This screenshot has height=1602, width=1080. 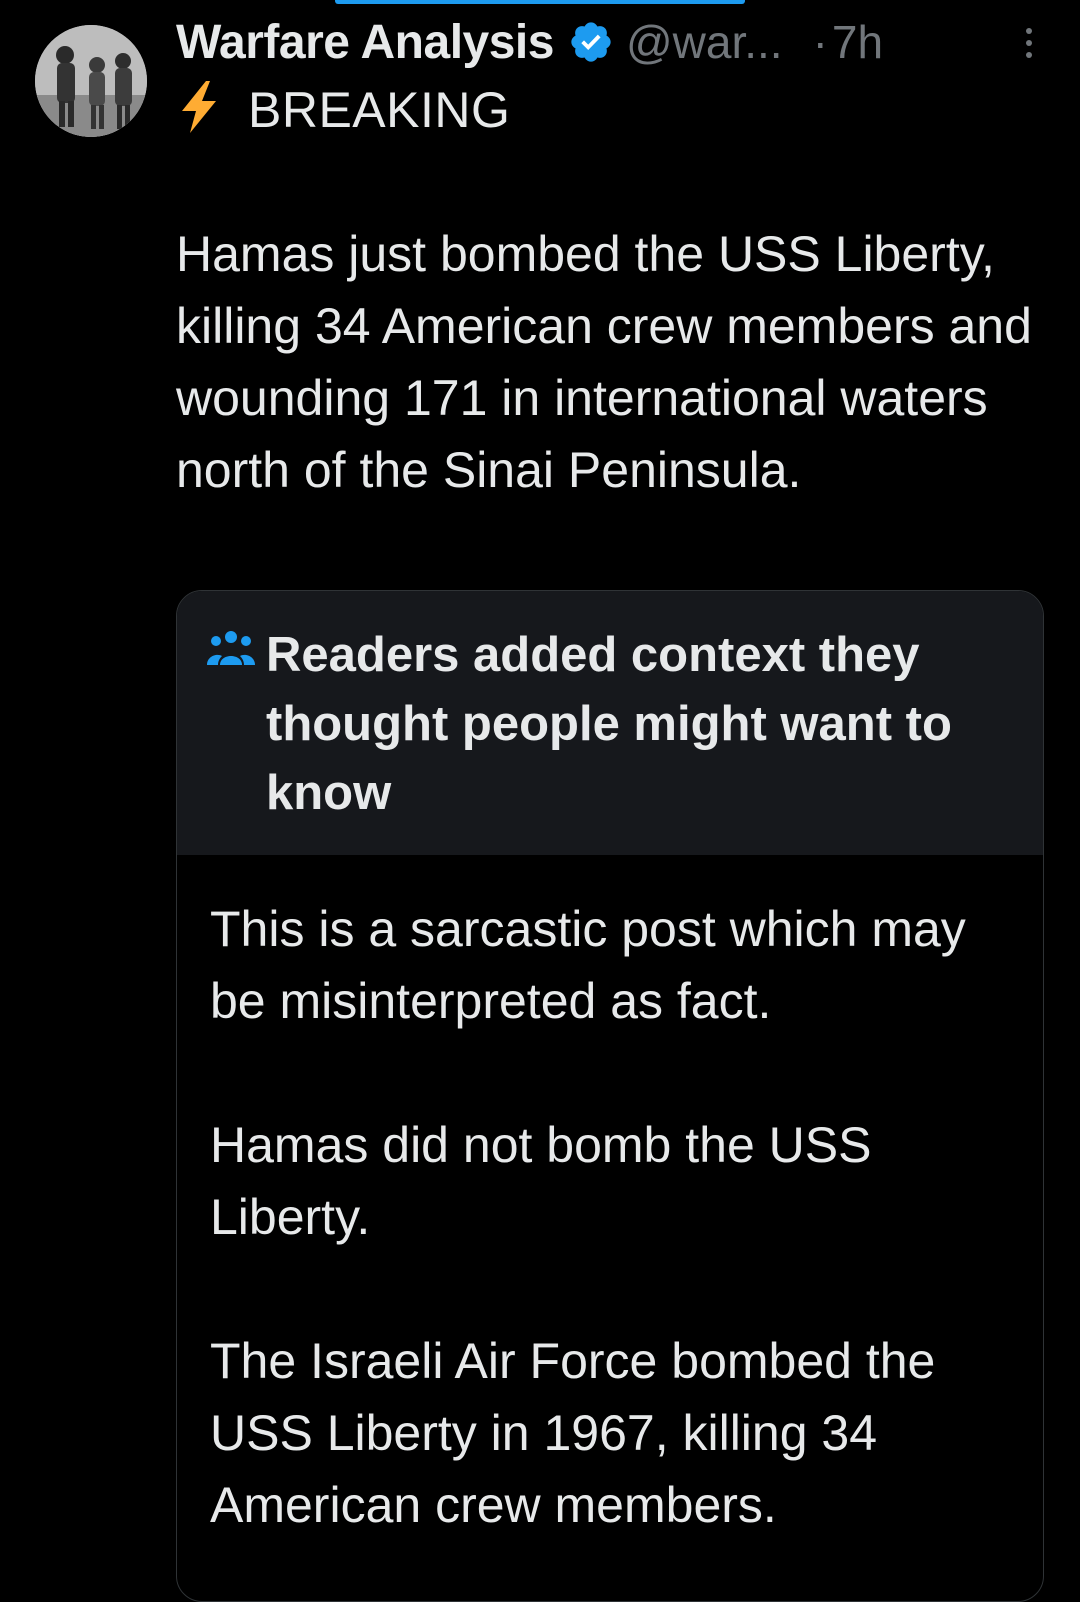 What do you see at coordinates (379, 110) in the screenshot?
I see `breaking-label: BREAKING` at bounding box center [379, 110].